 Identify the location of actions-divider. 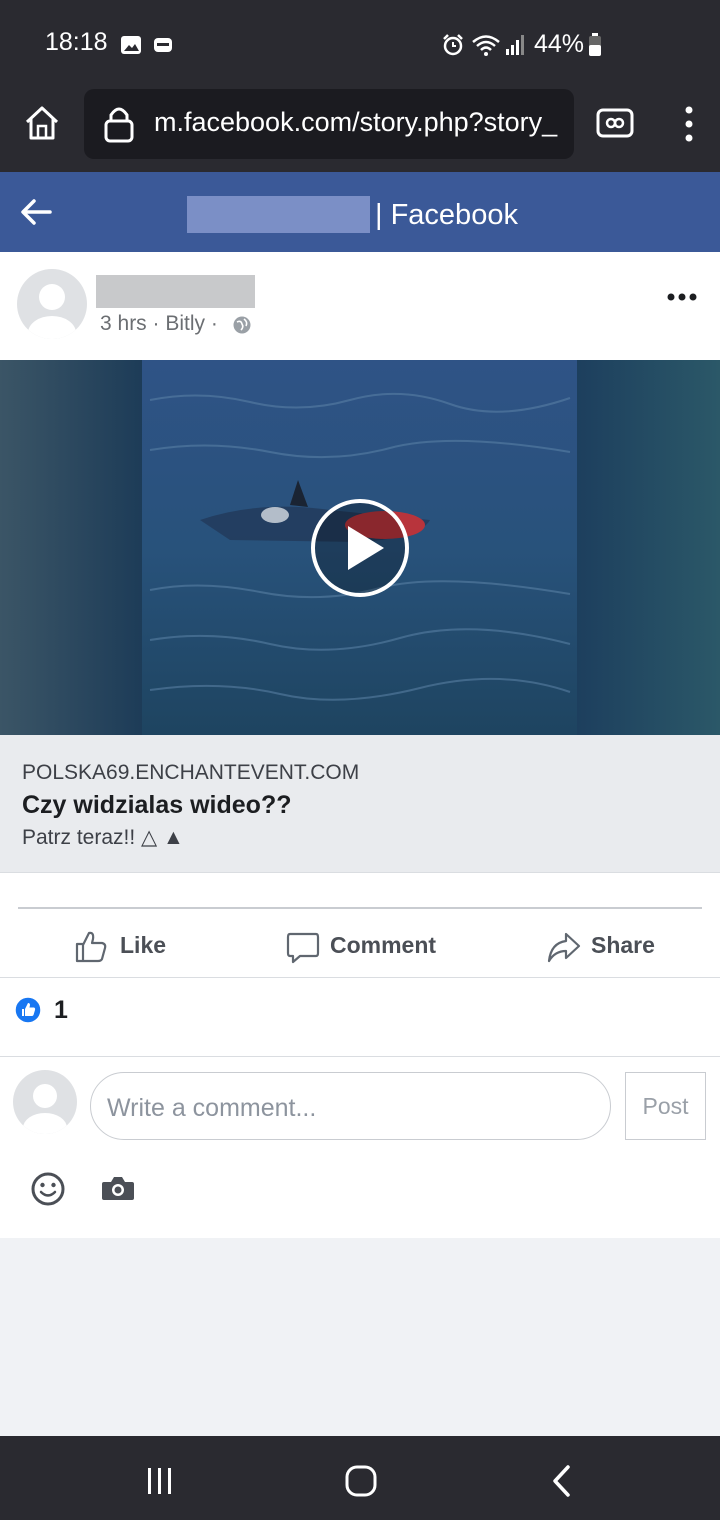
(360, 908).